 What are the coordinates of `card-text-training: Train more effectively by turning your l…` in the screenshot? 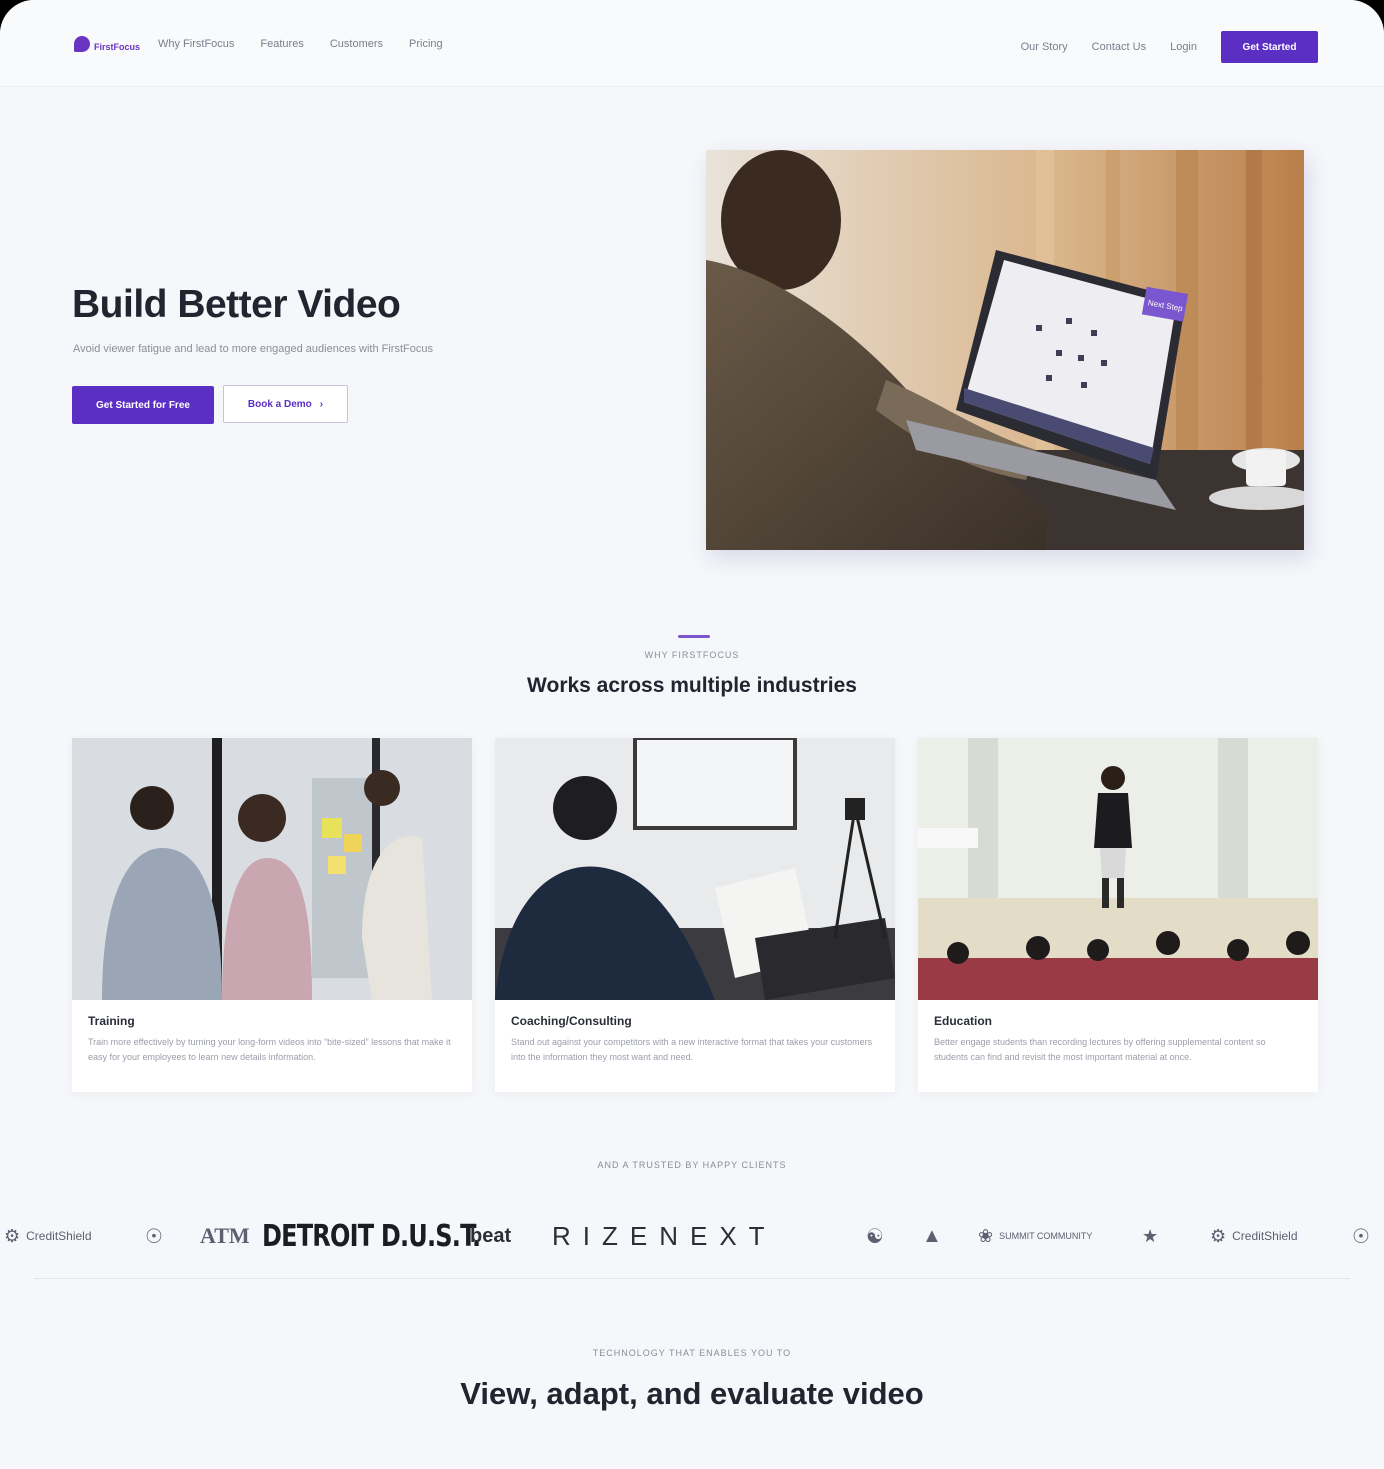 It's located at (269, 1049).